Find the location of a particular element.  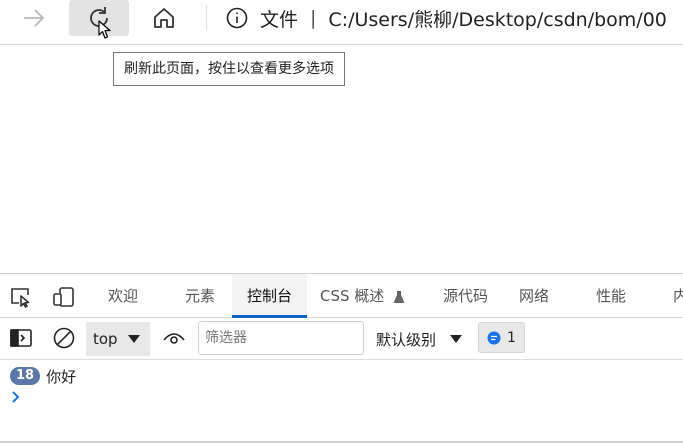

forward-button is located at coordinates (34, 18).